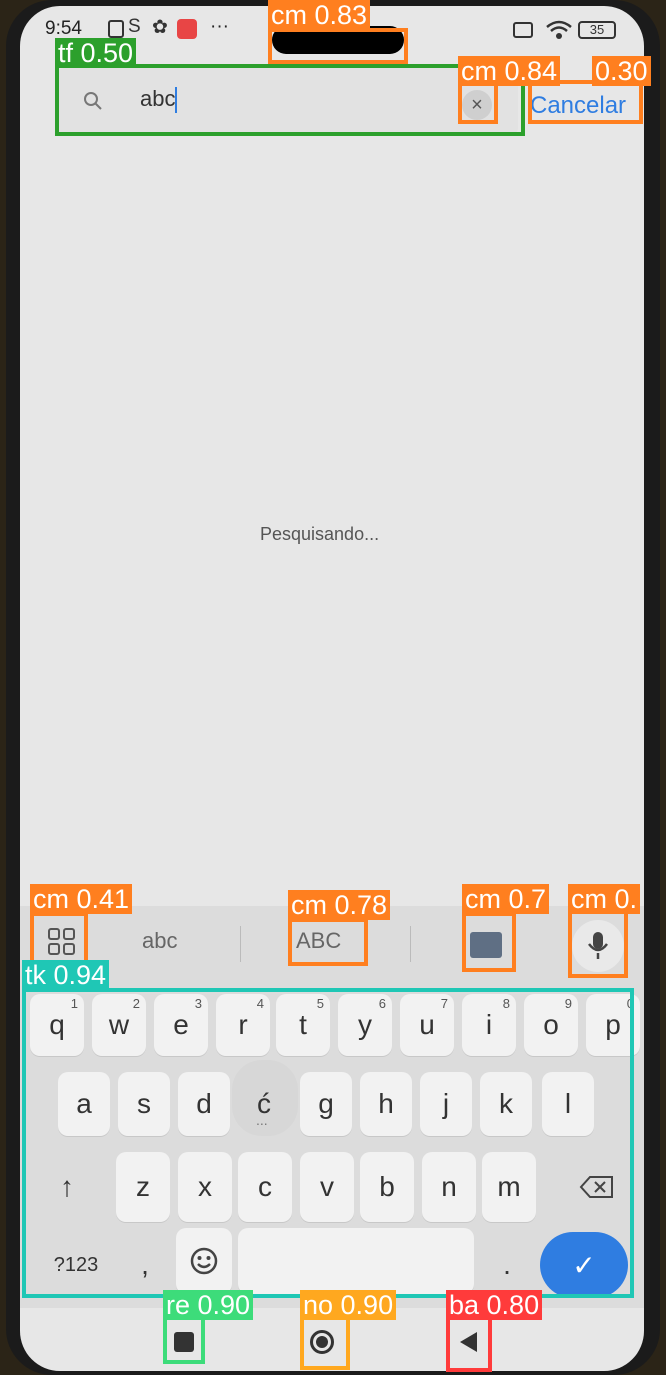 This screenshot has height=1375, width=666. Describe the element at coordinates (134, 26) in the screenshot. I see `app-s-icon: S` at that location.